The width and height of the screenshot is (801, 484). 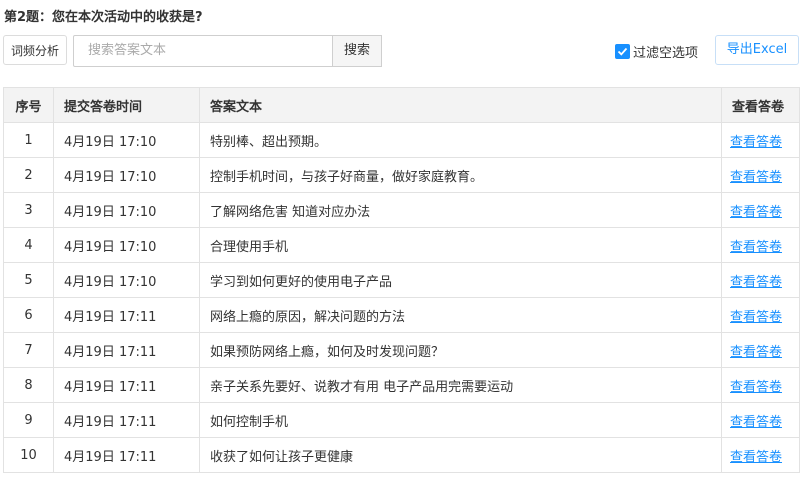 I want to click on column-header-view: 查看答卷, so click(x=760, y=105).